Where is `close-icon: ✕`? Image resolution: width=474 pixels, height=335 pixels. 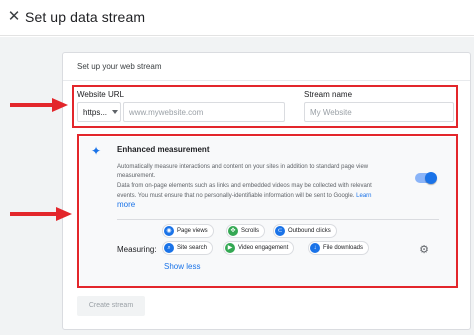 close-icon: ✕ is located at coordinates (14, 17).